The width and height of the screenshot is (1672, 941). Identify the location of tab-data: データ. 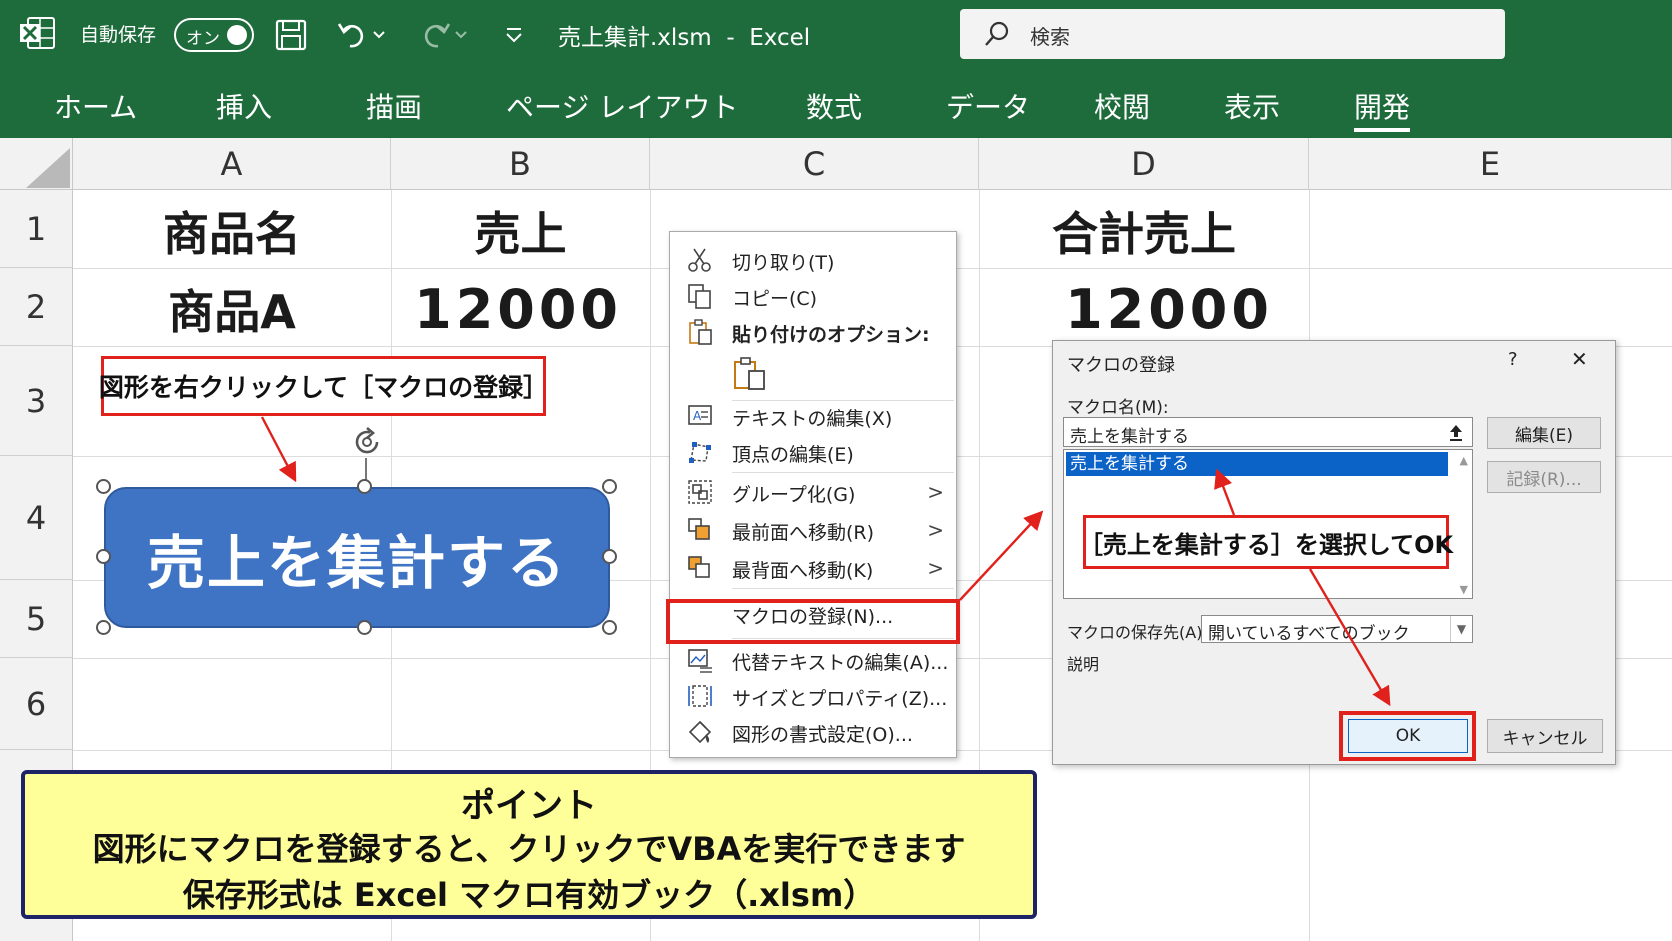
(988, 106).